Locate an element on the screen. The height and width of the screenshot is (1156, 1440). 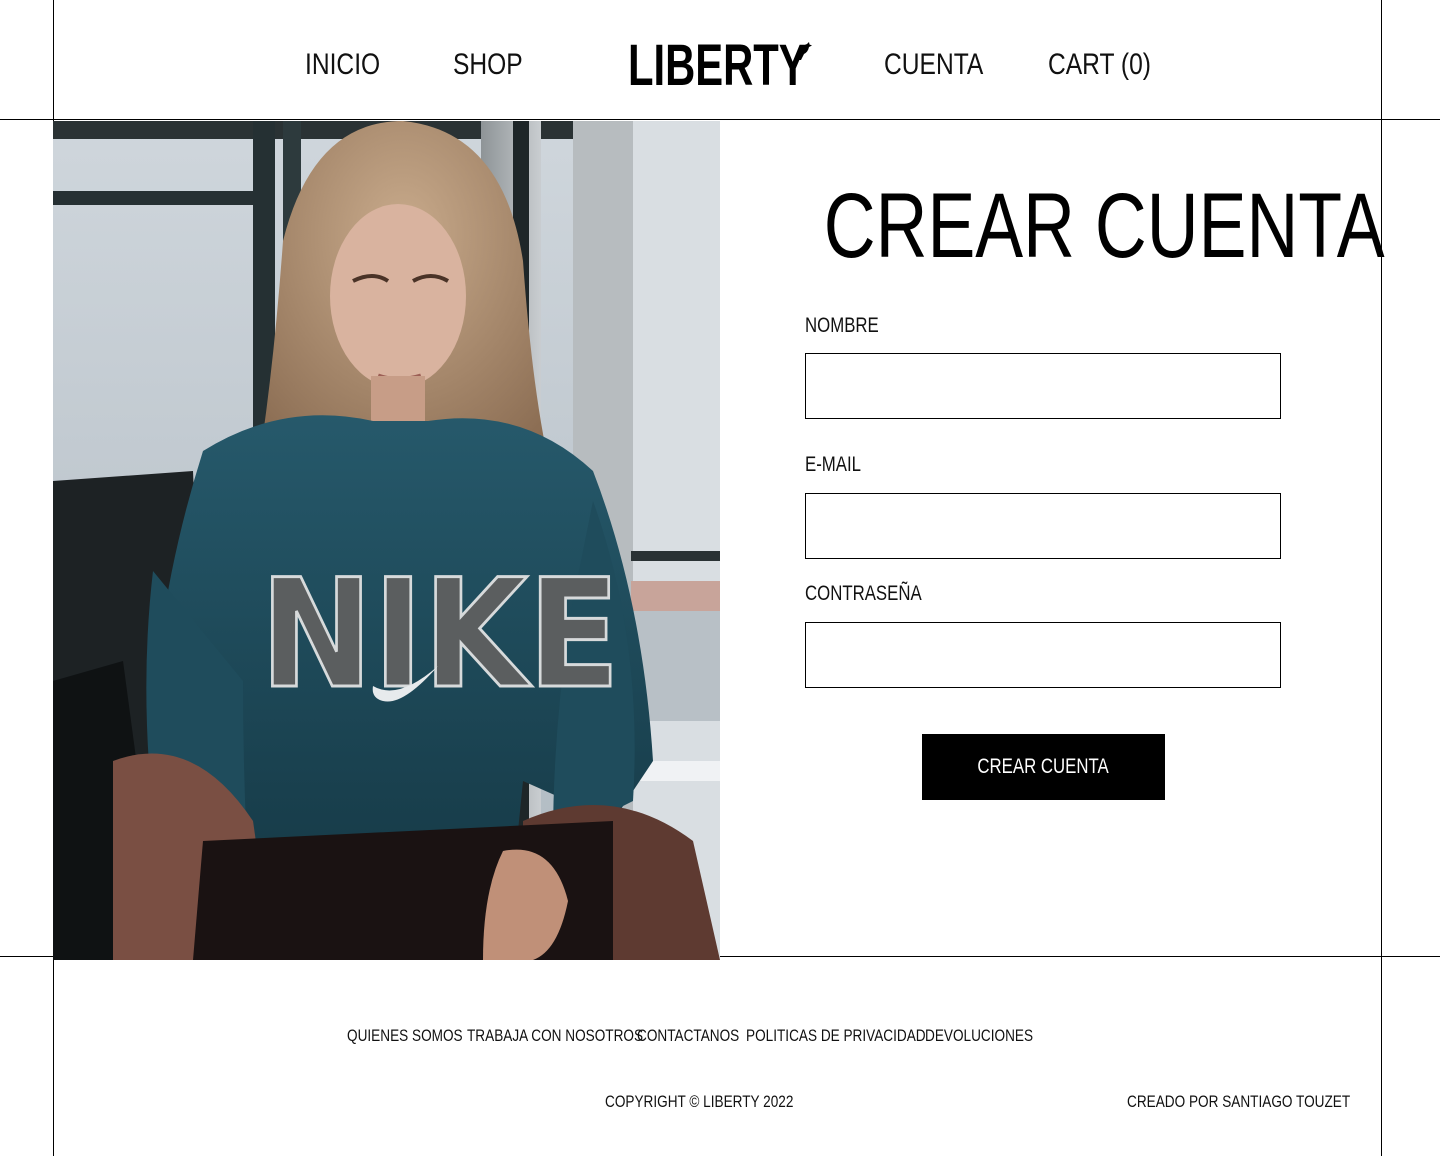
bird-icon is located at coordinates (805, 51).